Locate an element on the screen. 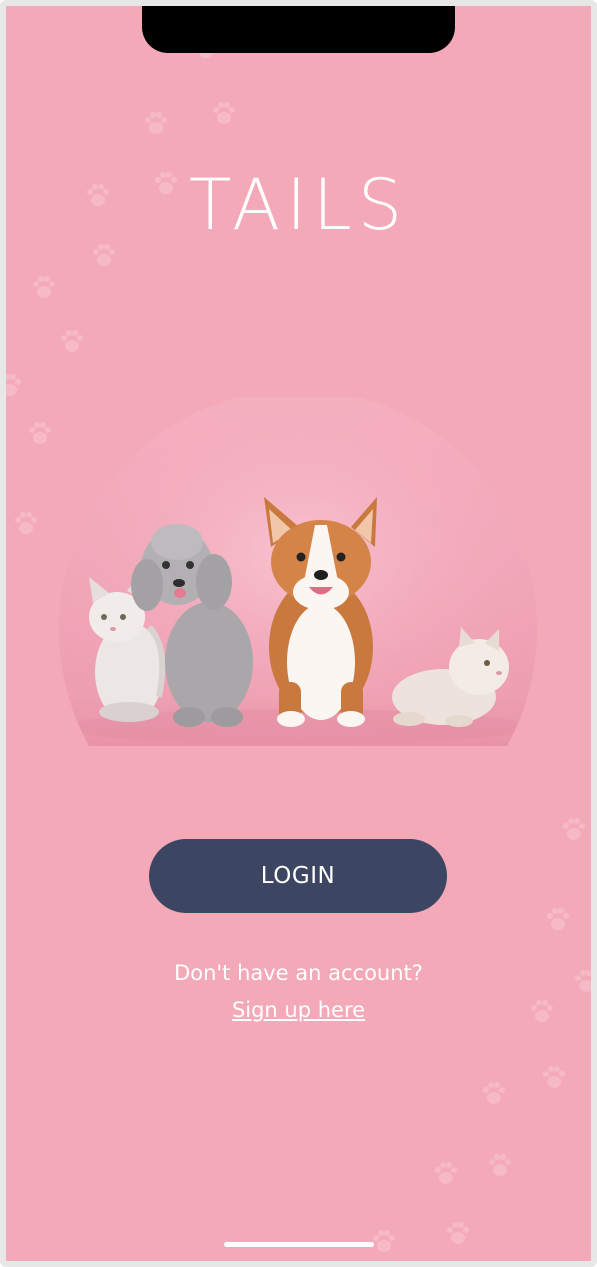 The image size is (597, 1267). home-indicator is located at coordinates (299, 1244).